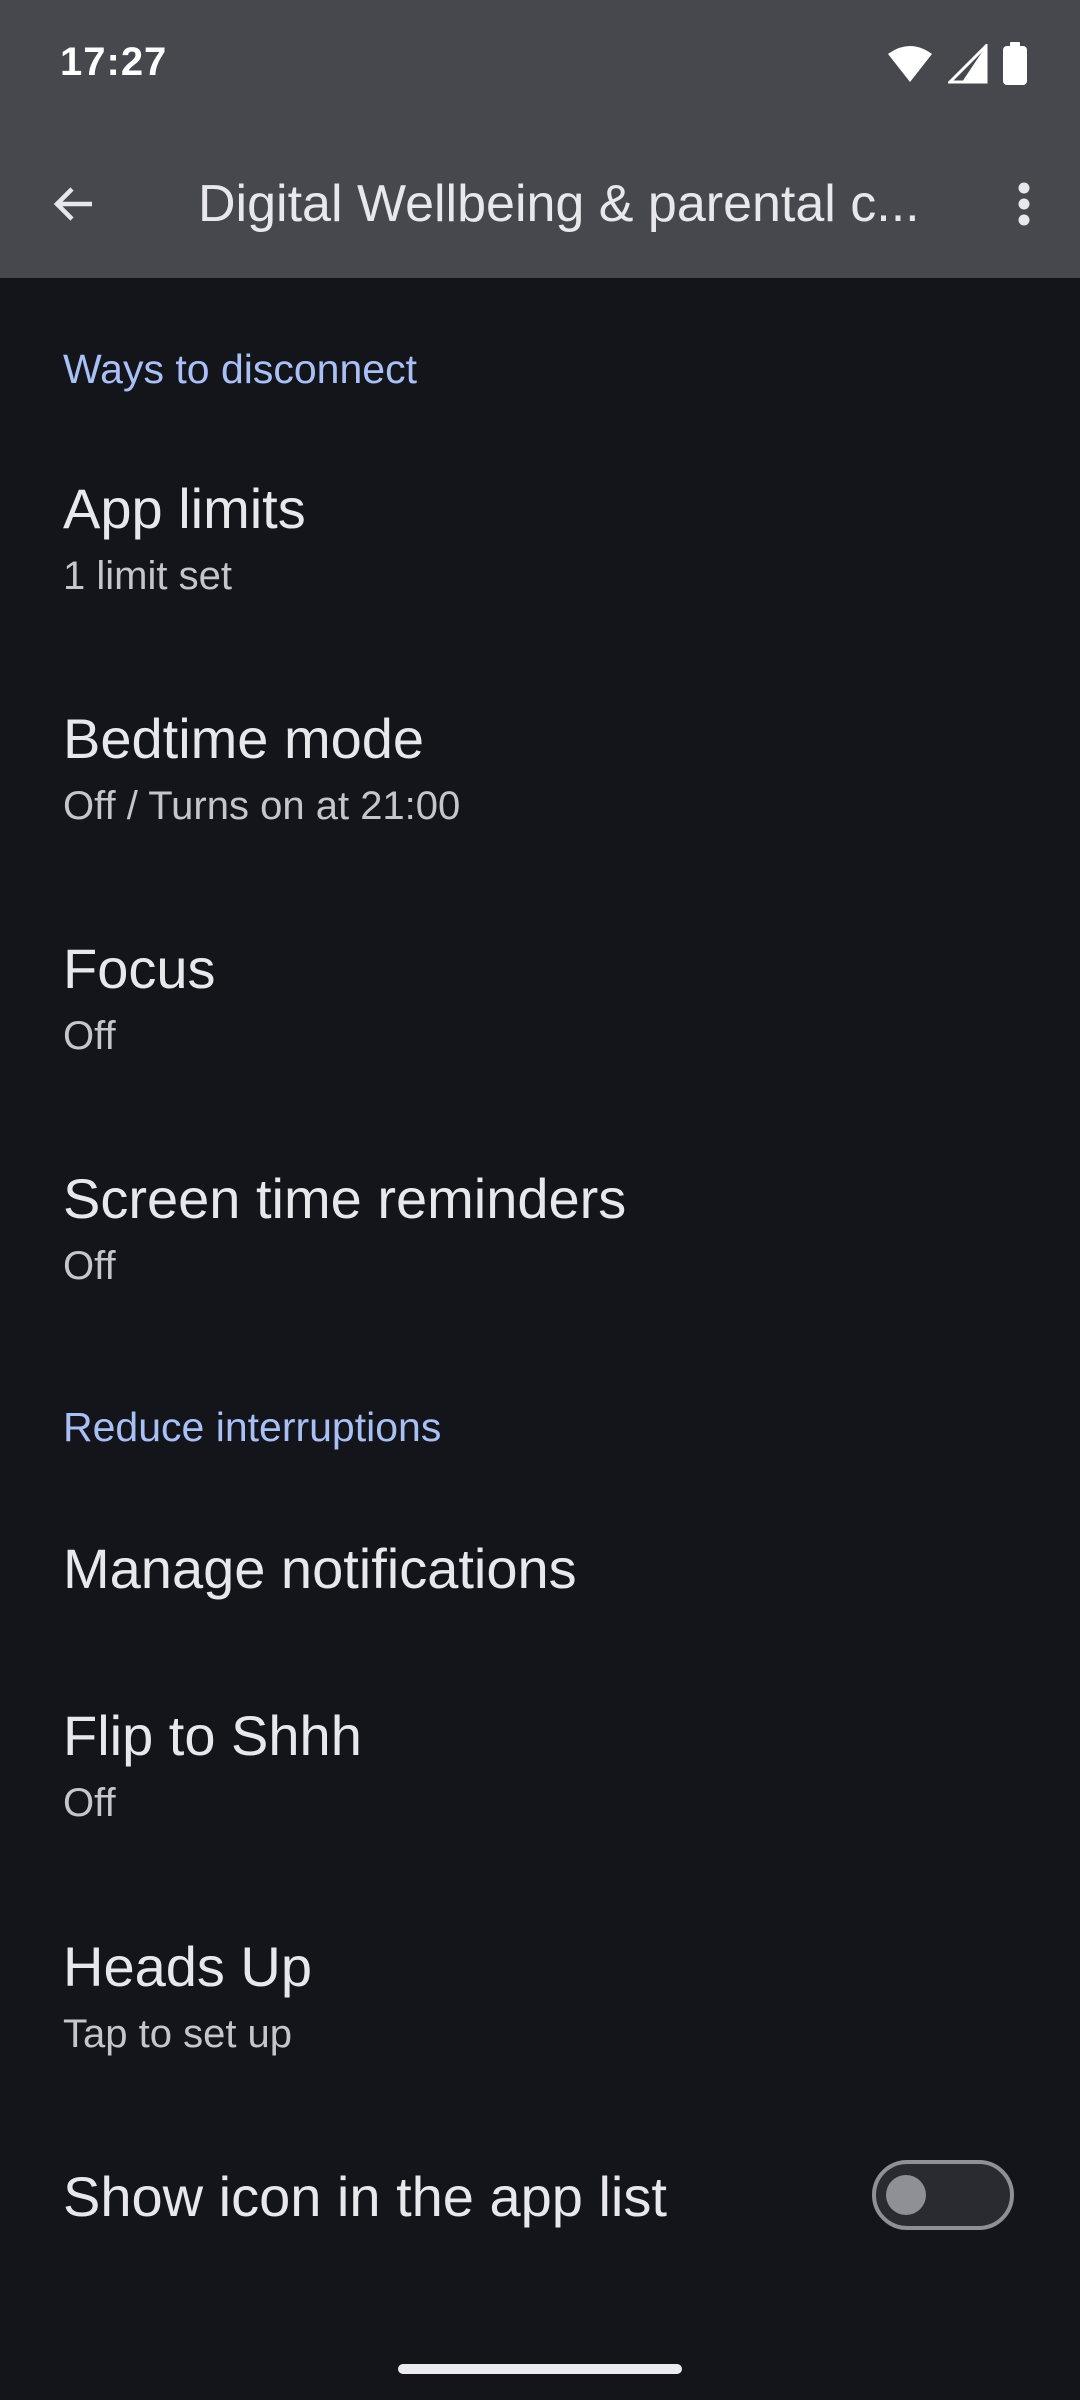 Image resolution: width=1080 pixels, height=2400 pixels. Describe the element at coordinates (252, 1427) in the screenshot. I see `section-header-reduce-interruptions: Reduce interruptions` at that location.